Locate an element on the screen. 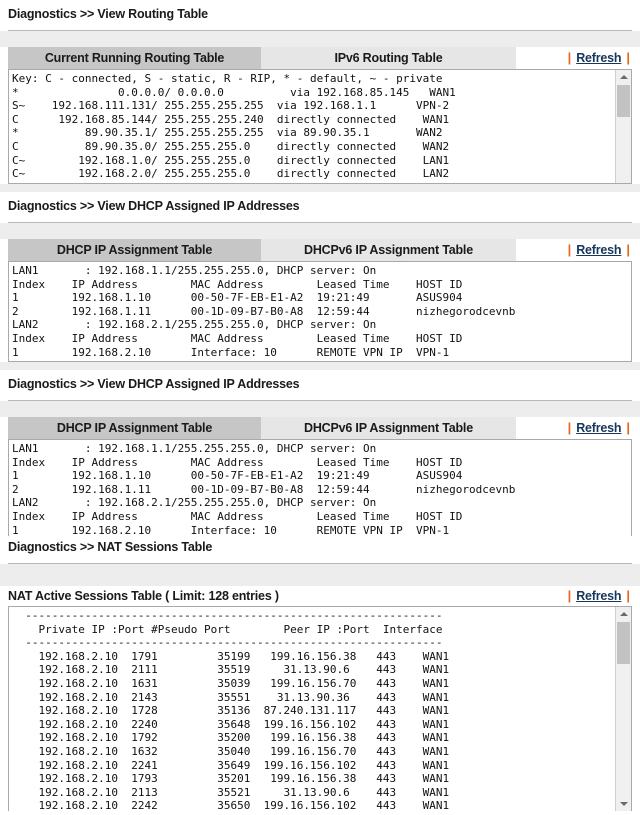 The height and width of the screenshot is (815, 640). dhcp-second-refresh-group: | Refresh | is located at coordinates (600, 428).